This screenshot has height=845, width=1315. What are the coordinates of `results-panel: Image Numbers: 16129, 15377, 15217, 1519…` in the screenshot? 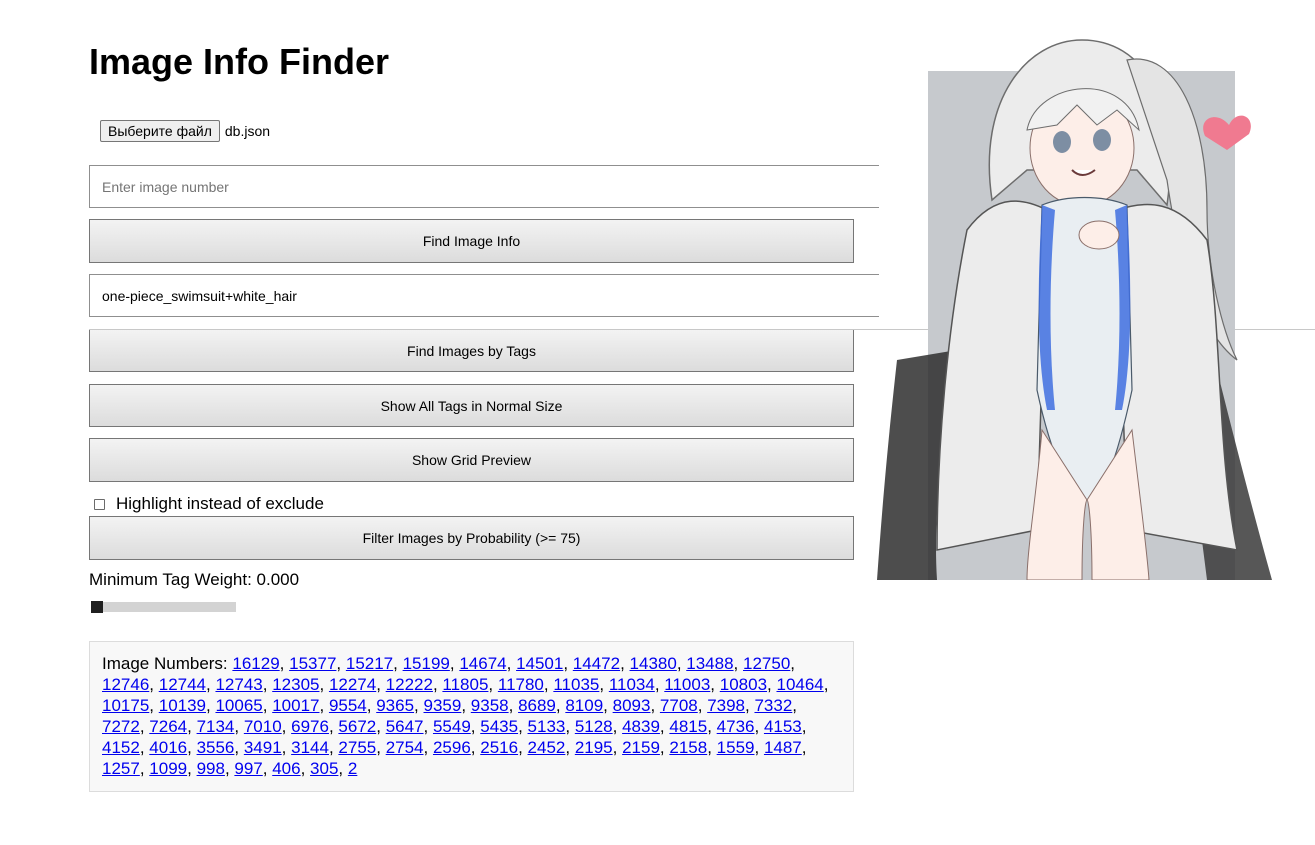 It's located at (471, 716).